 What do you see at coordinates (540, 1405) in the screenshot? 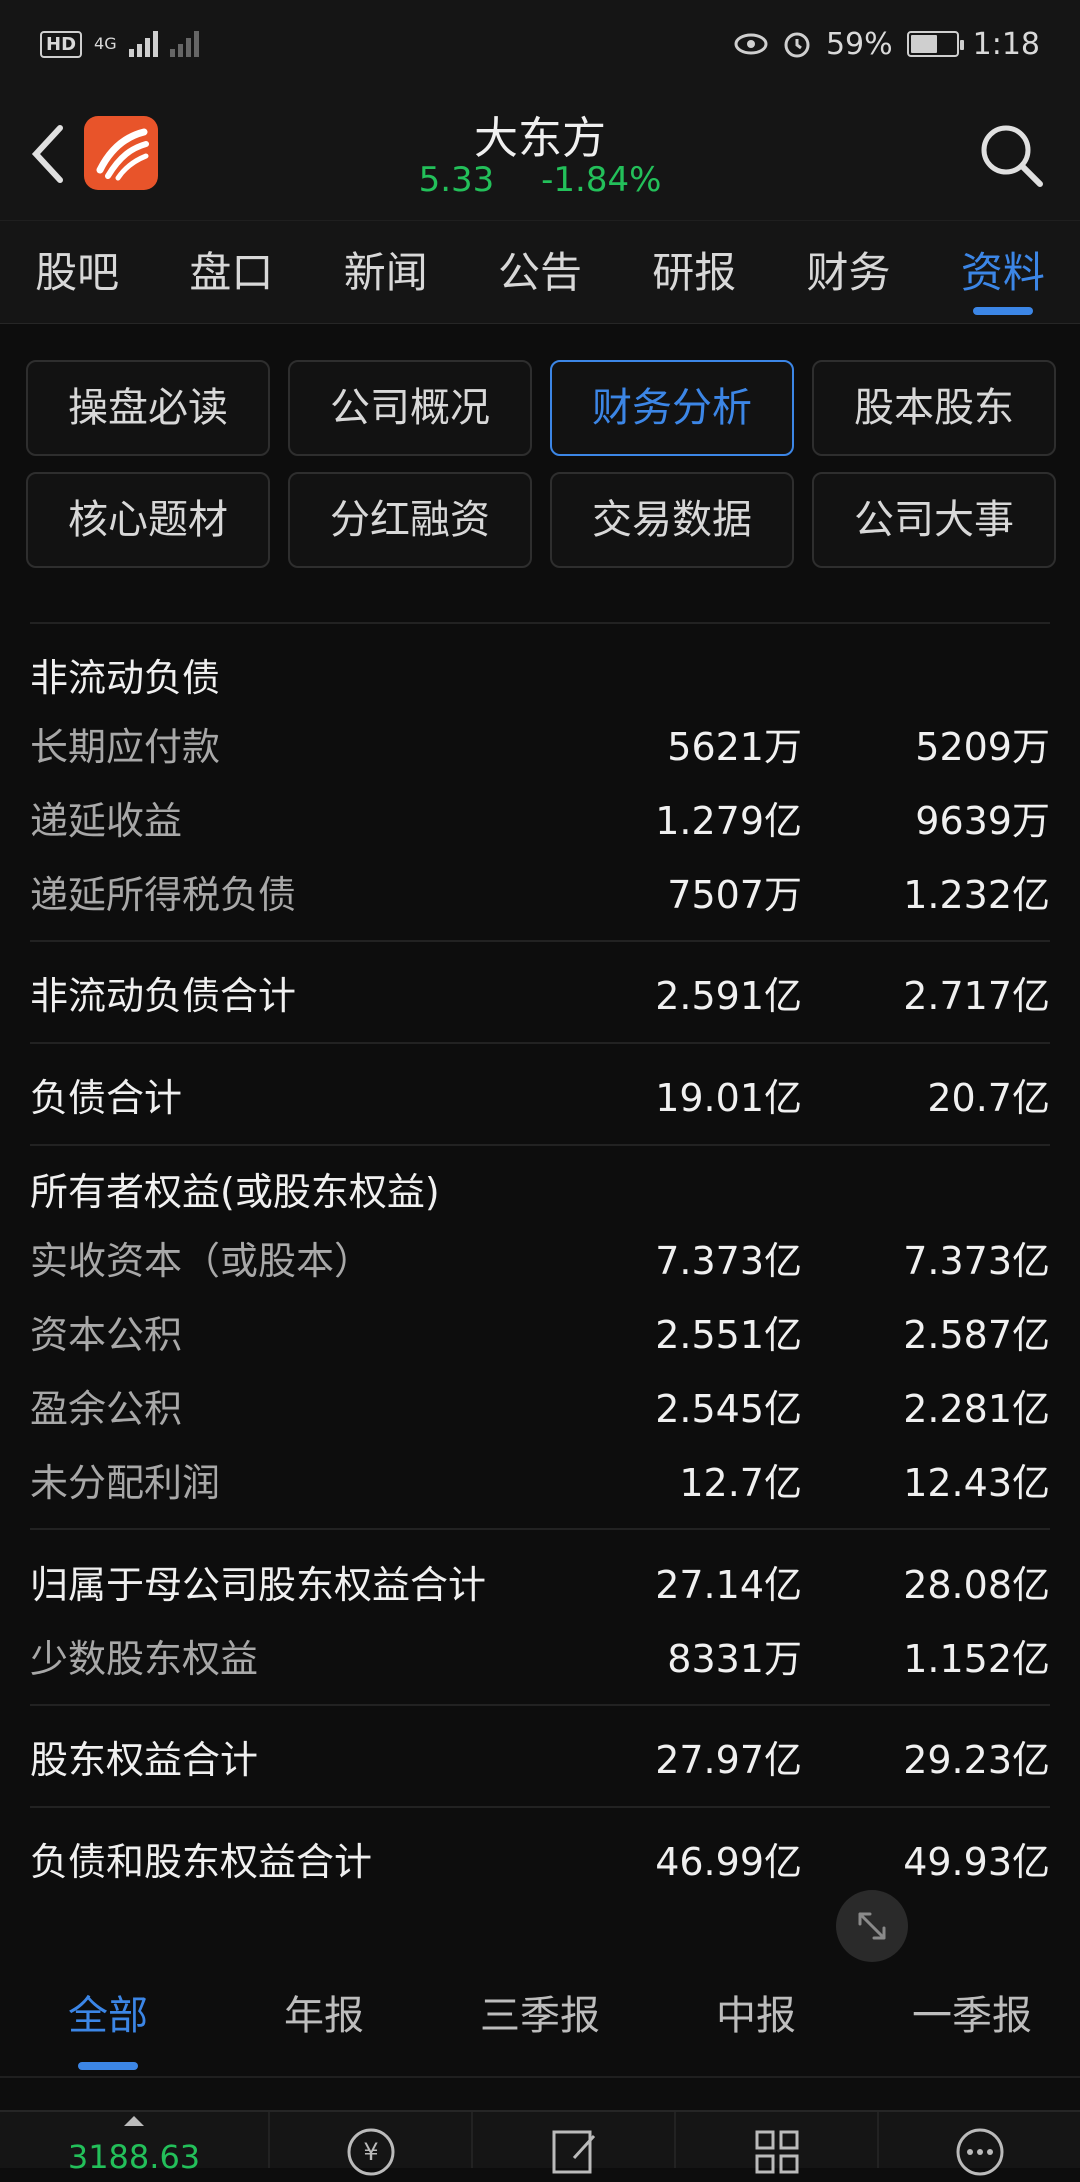
I see `table-row: 盈余公积 2.545亿 2.281亿` at bounding box center [540, 1405].